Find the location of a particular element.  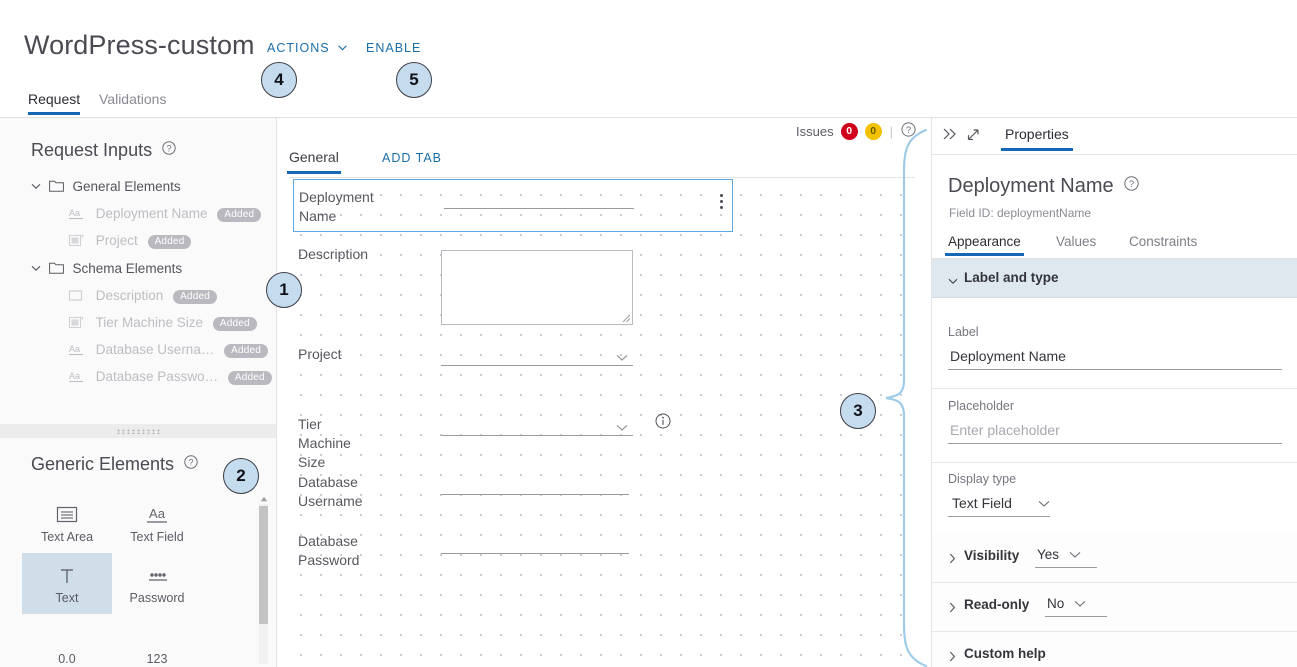

text-field-icon: Aa is located at coordinates (80, 378).